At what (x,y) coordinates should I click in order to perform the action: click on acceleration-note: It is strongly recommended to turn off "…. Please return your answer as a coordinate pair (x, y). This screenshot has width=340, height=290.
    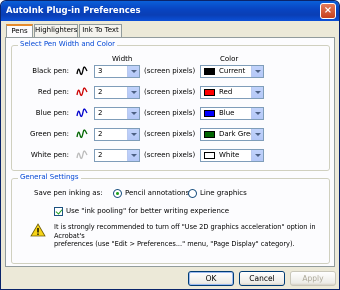
    Looking at the image, I should click on (190, 236).